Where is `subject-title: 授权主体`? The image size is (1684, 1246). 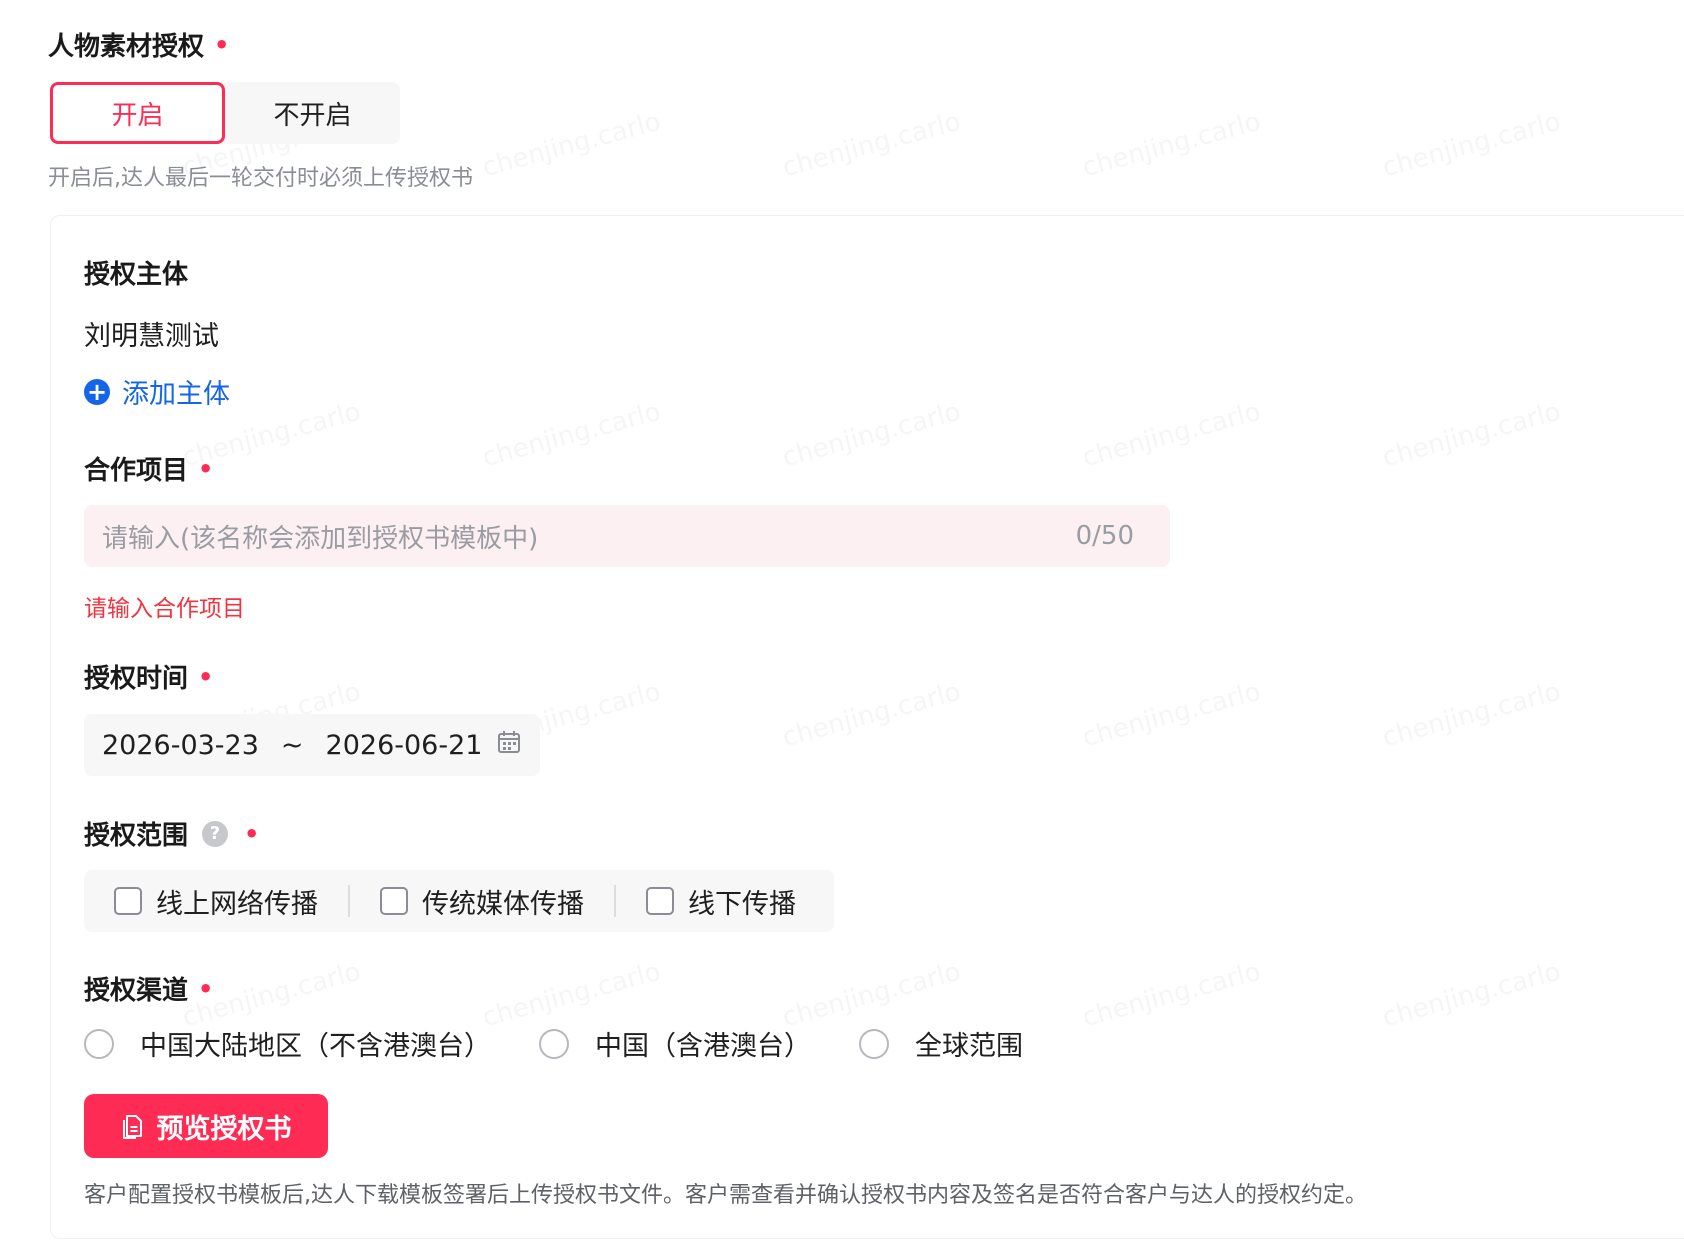
subject-title: 授权主体 is located at coordinates (136, 275).